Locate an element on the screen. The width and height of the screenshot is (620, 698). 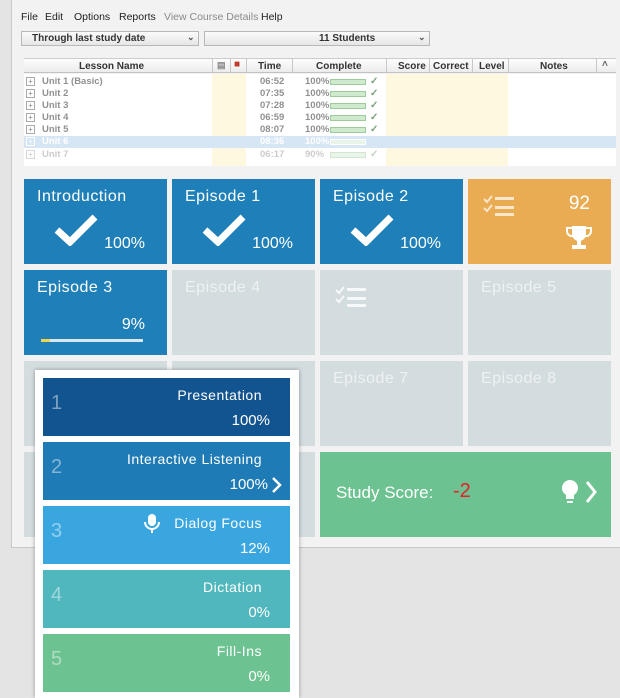
step-number: 5 is located at coordinates (57, 659).